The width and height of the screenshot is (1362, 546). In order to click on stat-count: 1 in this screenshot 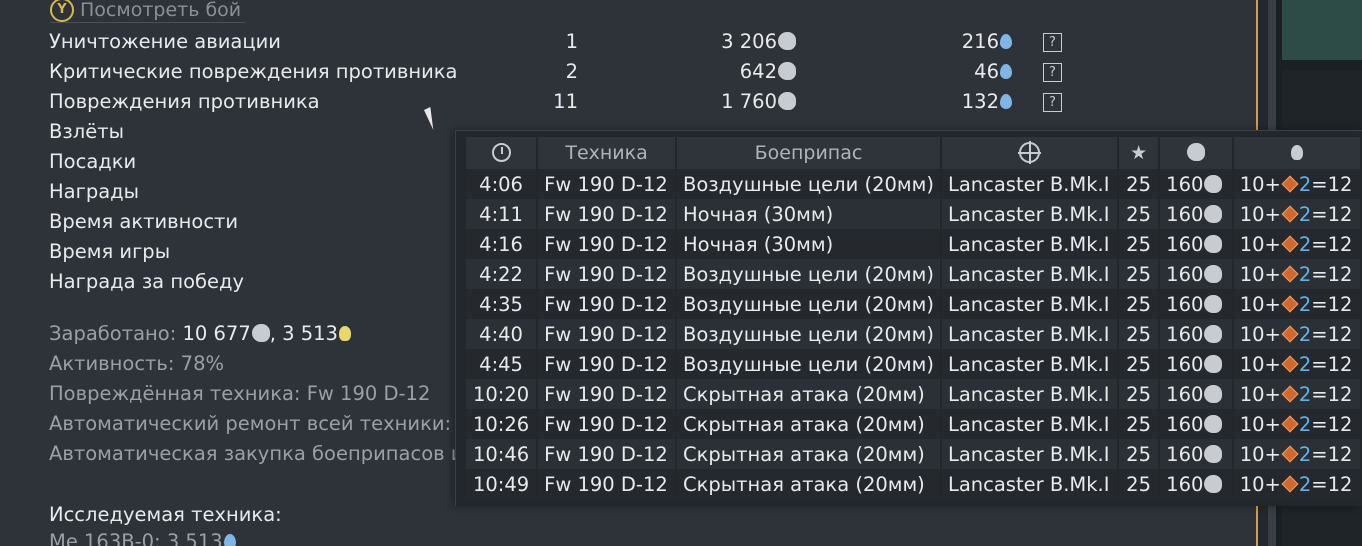, I will do `click(571, 41)`.